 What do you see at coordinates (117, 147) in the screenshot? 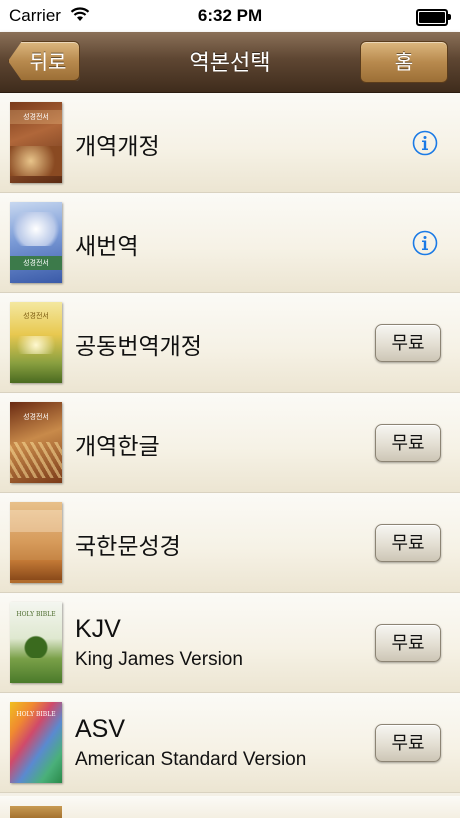
I see `version-name: 개역개정` at bounding box center [117, 147].